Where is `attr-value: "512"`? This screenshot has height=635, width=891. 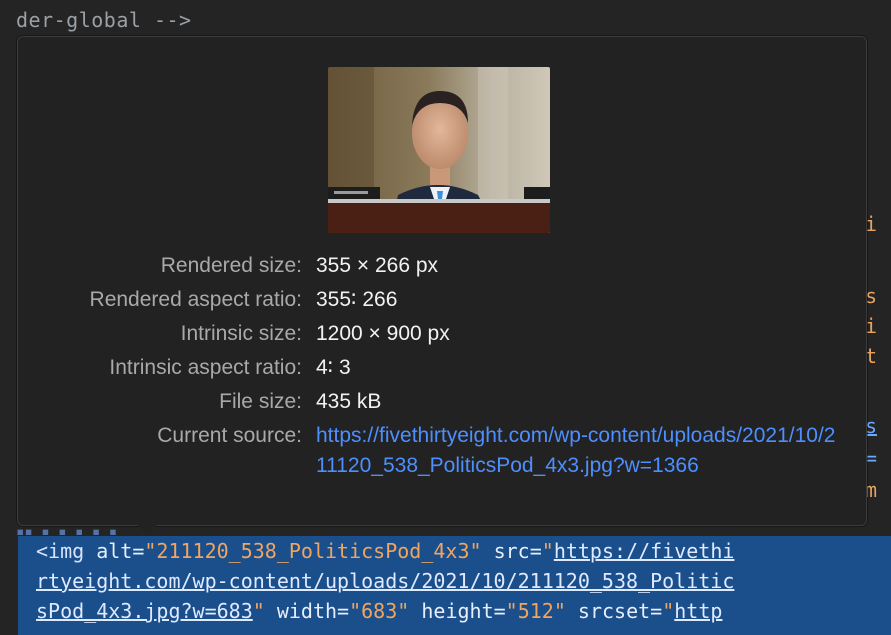 attr-value: "512" is located at coordinates (535, 611).